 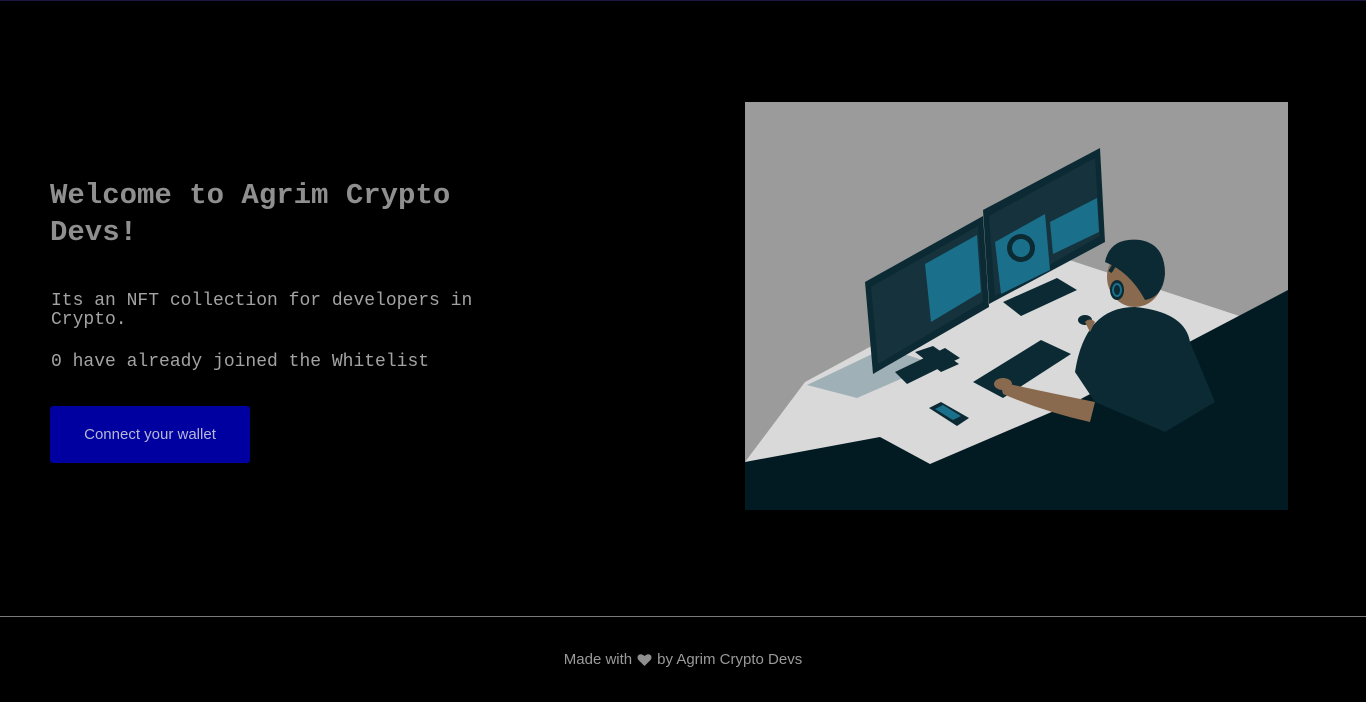 I want to click on heart-icon, so click(x=644, y=660).